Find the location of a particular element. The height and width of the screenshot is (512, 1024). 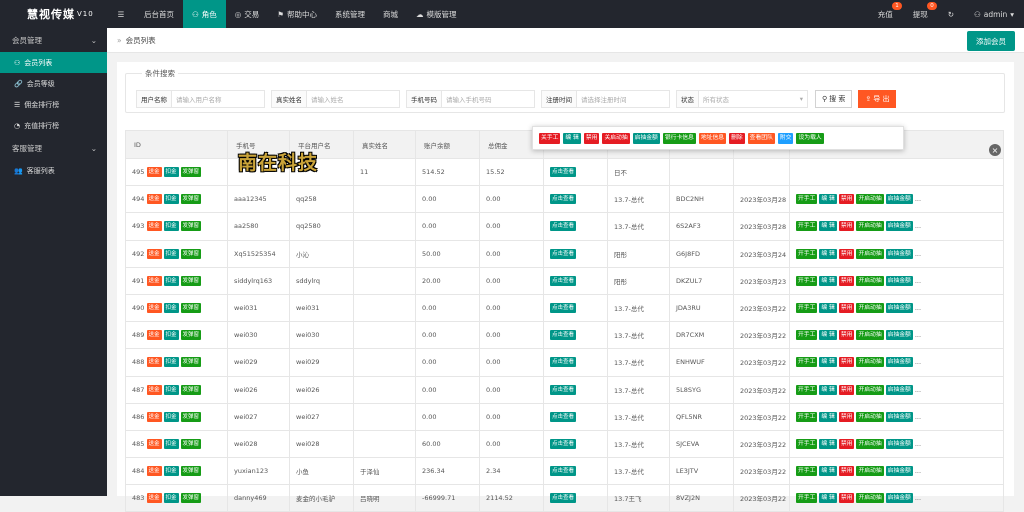

nav-mall: 商城 is located at coordinates (390, 14).